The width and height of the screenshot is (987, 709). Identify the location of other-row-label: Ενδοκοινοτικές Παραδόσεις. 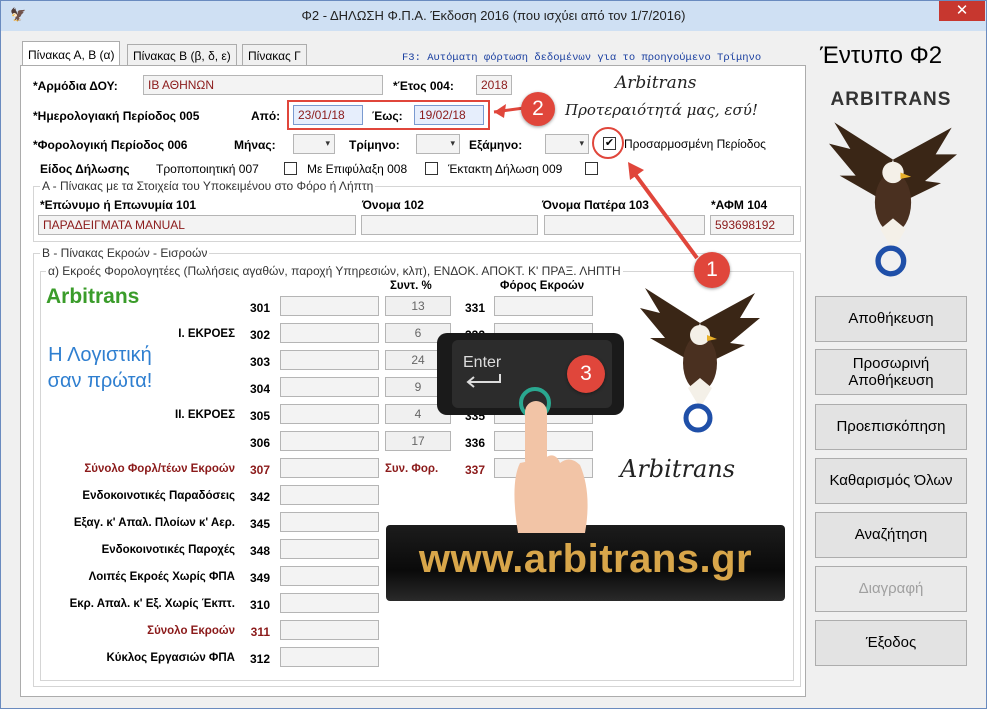
(158, 496).